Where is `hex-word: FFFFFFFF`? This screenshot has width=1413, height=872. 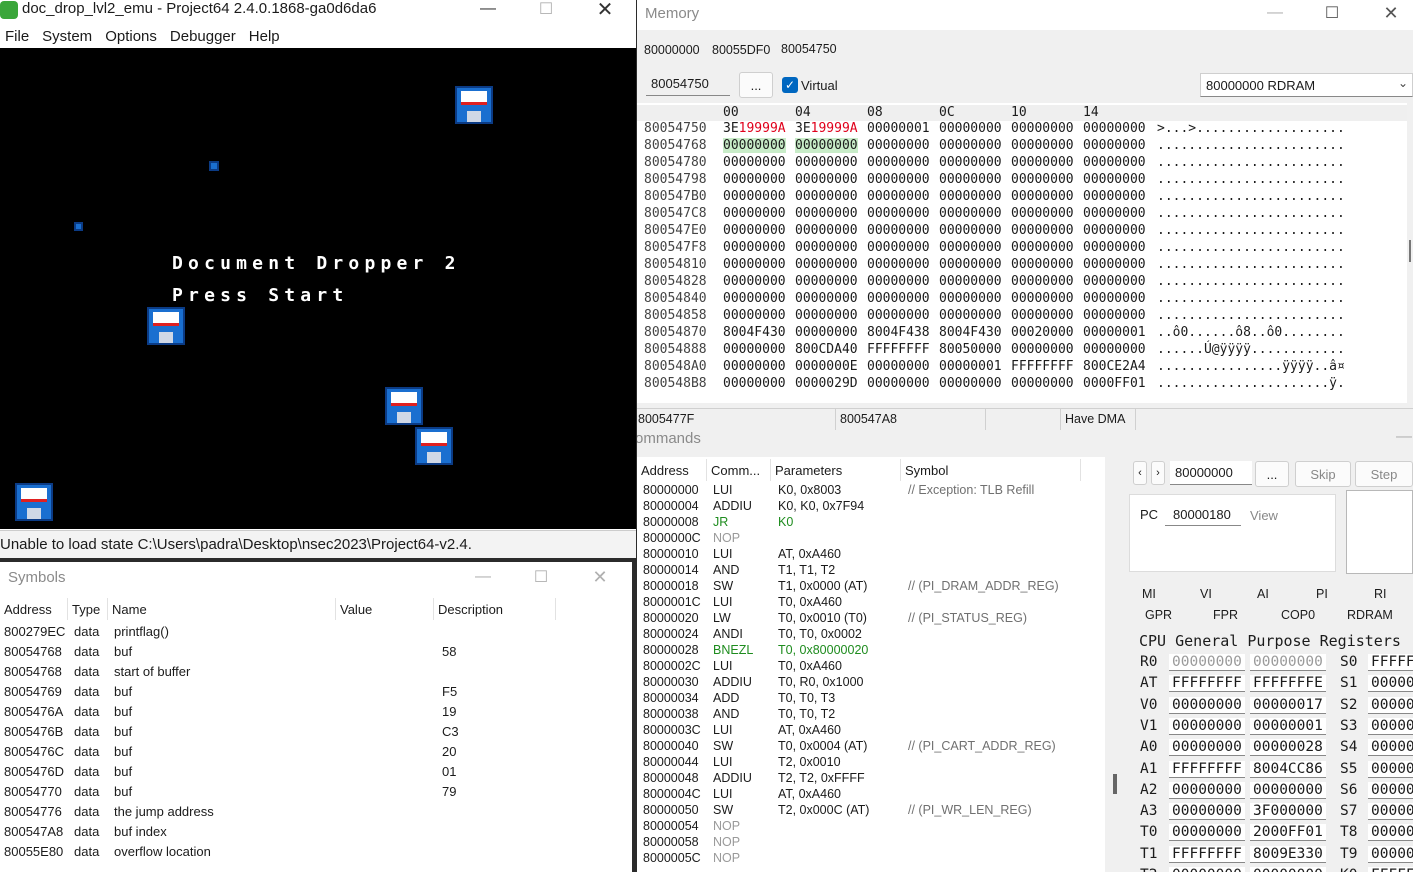 hex-word: FFFFFFFF is located at coordinates (1042, 366).